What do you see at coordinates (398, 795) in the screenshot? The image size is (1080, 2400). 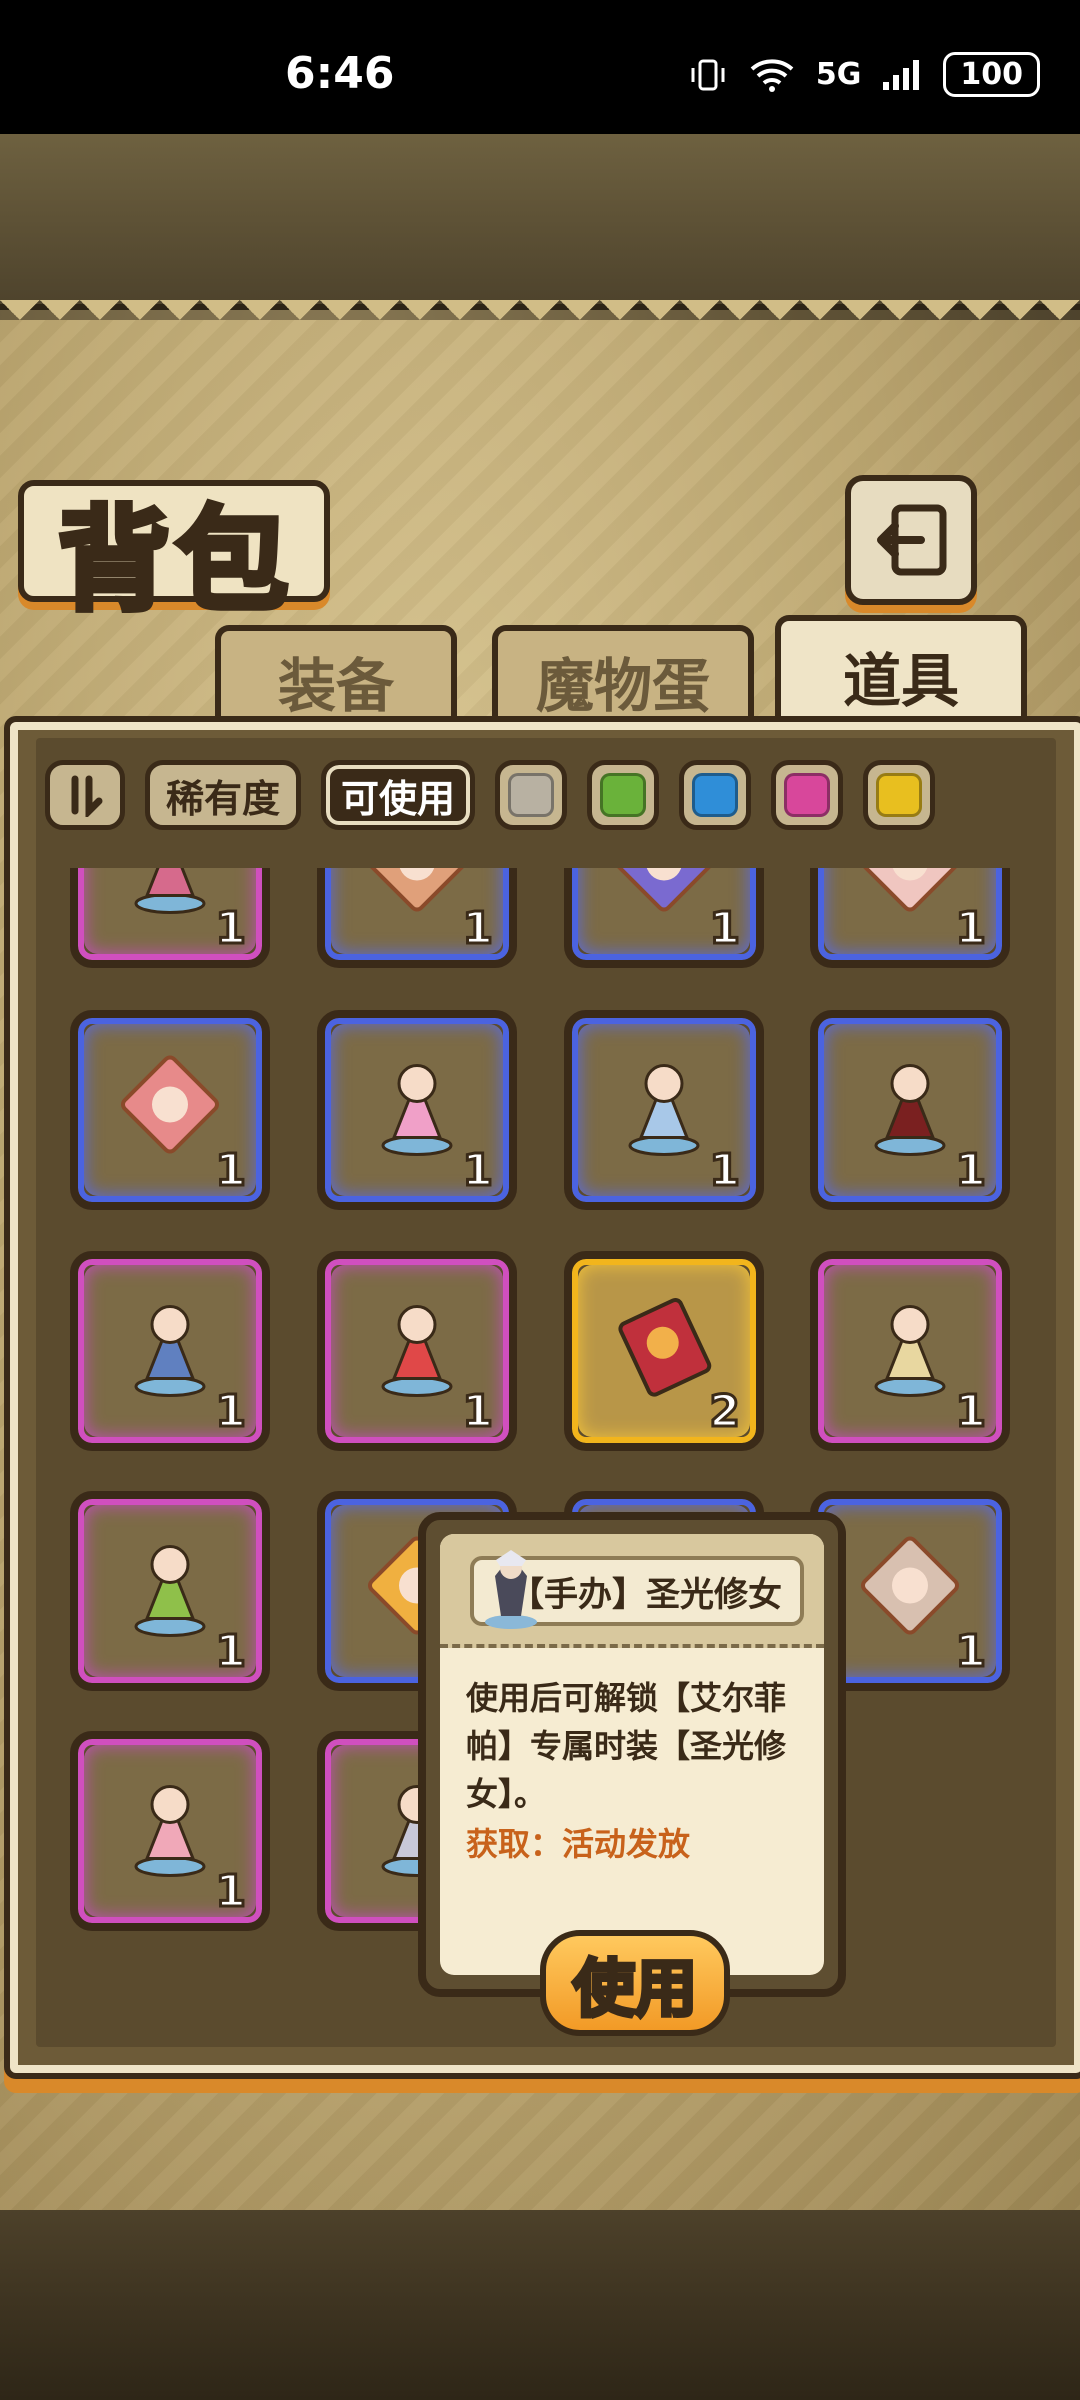 I see `usable-filter-button: 可使用` at bounding box center [398, 795].